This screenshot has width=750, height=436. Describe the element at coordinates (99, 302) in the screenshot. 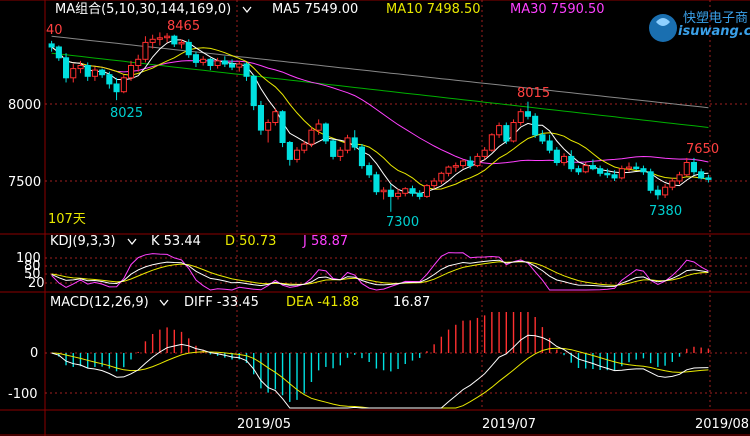

I see `macd-label: MACD(12,26,9)` at that location.